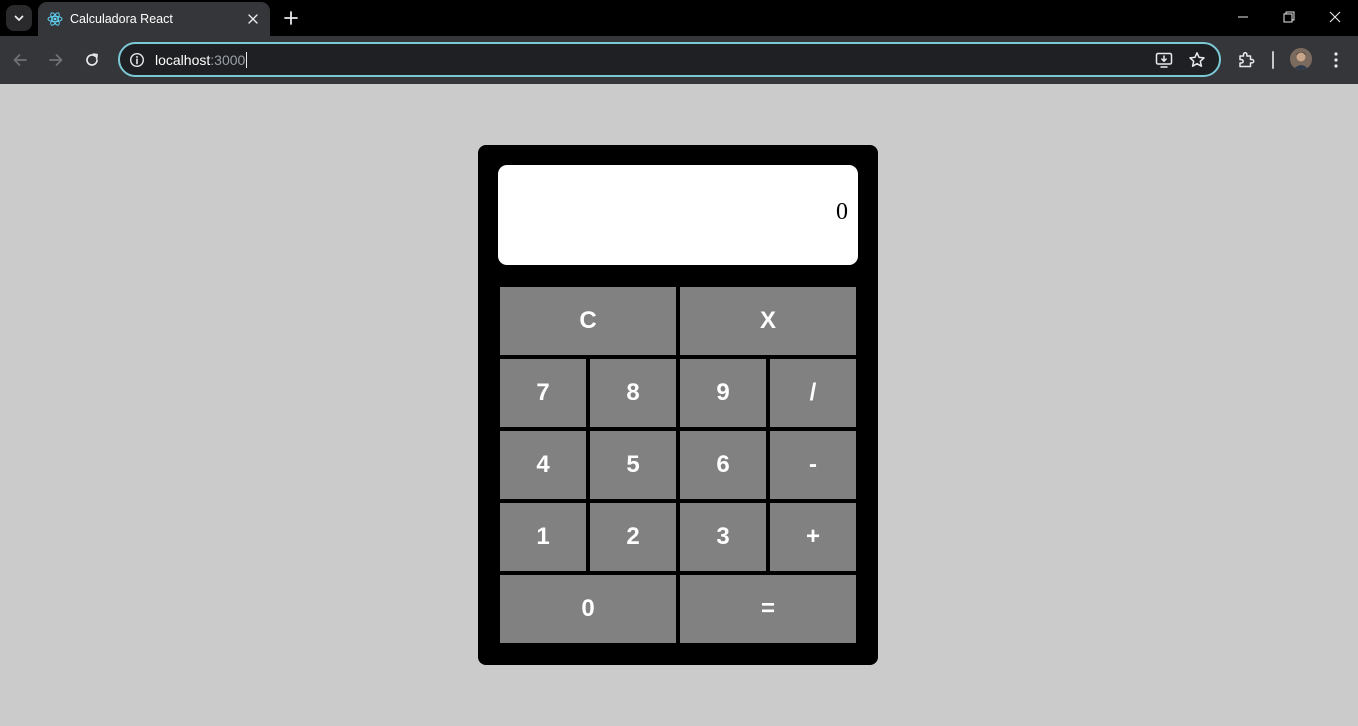 The height and width of the screenshot is (726, 1358). Describe the element at coordinates (723, 537) in the screenshot. I see `key-3: 3` at that location.